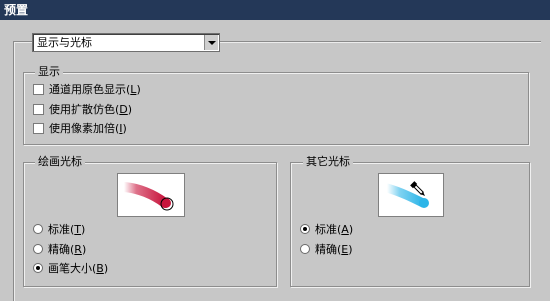  What do you see at coordinates (84, 128) in the screenshot?
I see `option-label: 使用像素加倍(` at bounding box center [84, 128].